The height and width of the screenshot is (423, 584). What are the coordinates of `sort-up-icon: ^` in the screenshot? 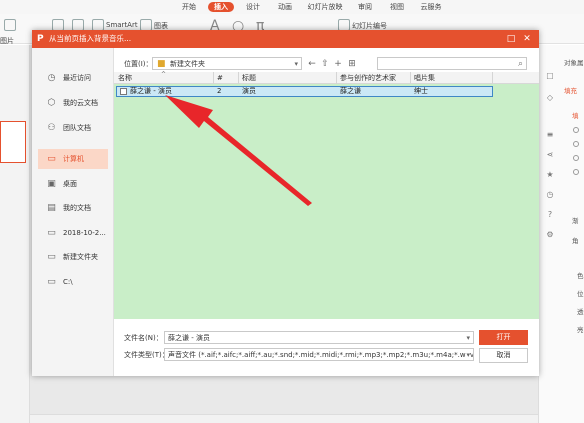 It's located at (164, 74).